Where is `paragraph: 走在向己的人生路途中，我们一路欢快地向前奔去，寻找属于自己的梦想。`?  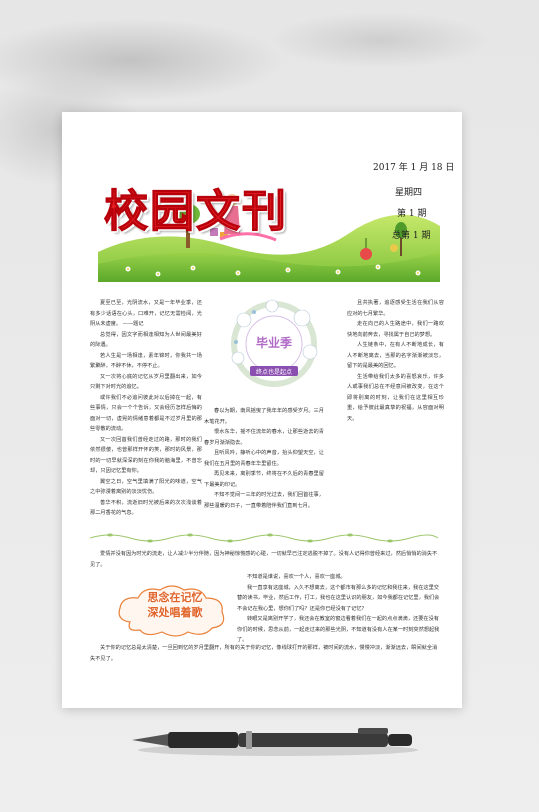 paragraph: 走在向己的人生路途中，我们一路欢快地向前奔去，寻找属于自己的梦想。 is located at coordinates (395, 329).